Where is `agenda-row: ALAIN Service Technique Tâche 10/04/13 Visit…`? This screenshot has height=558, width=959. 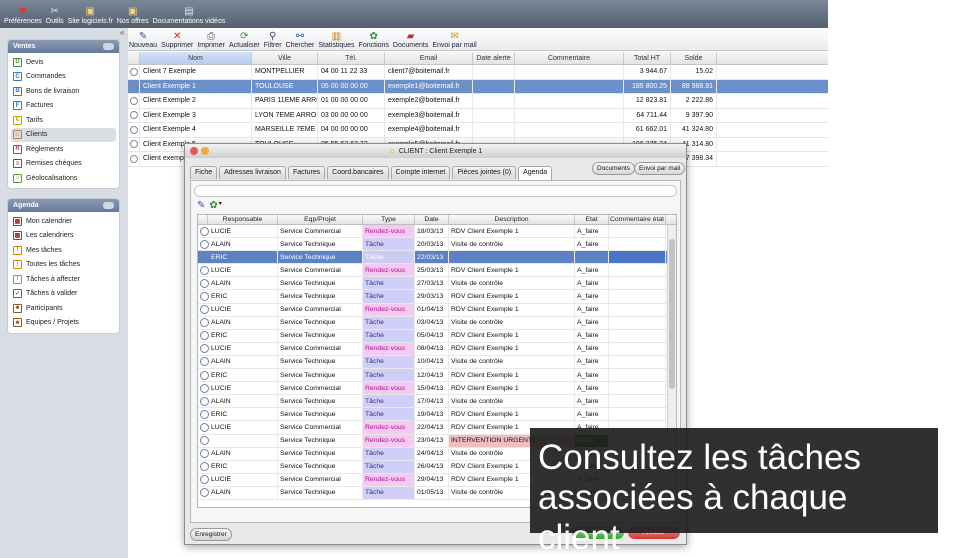 agenda-row: ALAIN Service Technique Tâche 10/04/13 Visit… is located at coordinates (437, 362).